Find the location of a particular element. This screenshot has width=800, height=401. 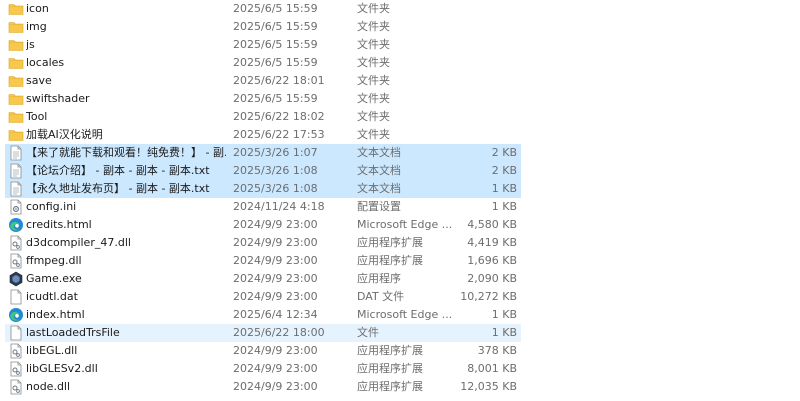

file-row: icudtl.dat 2024/9/9 23:00 DAT 文件 10,272 KB is located at coordinates (263, 297).